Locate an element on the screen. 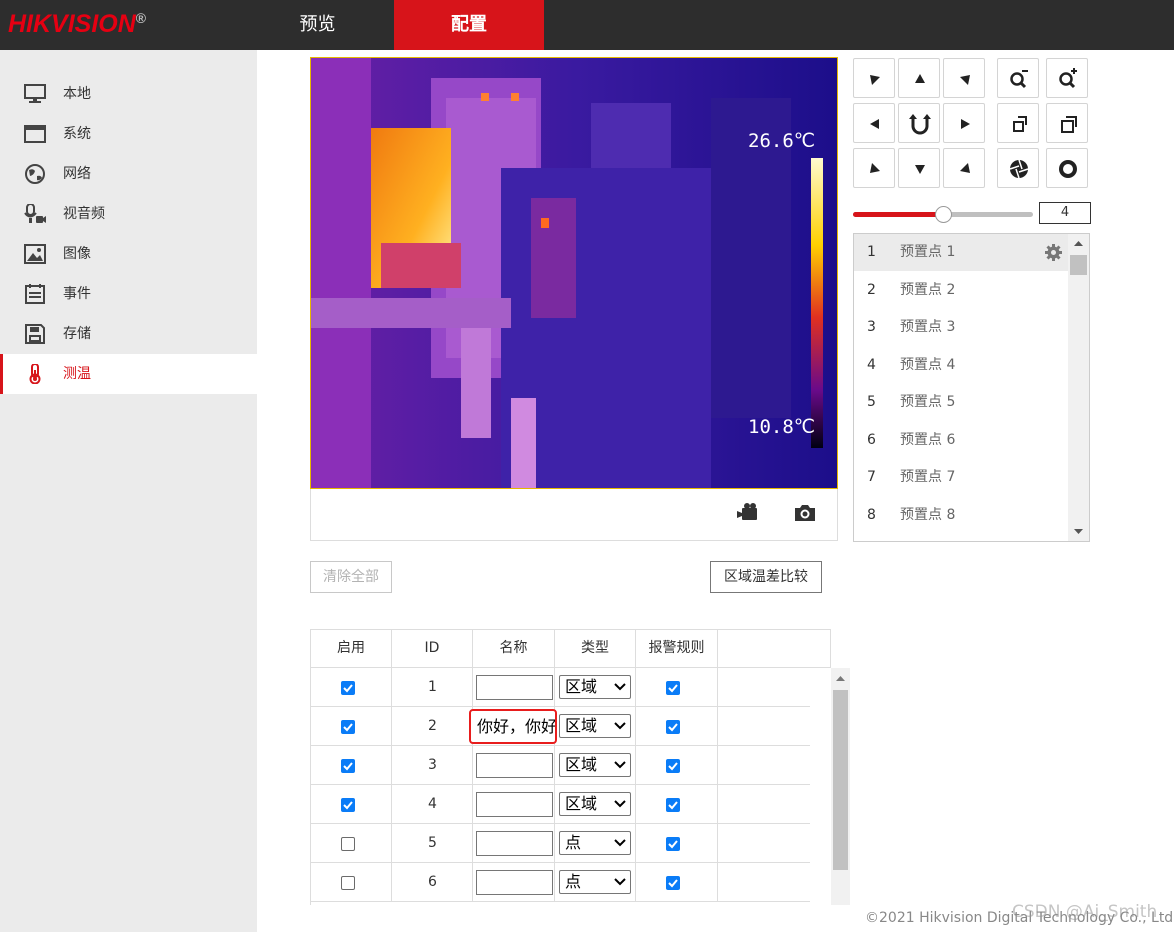  gear-icon is located at coordinates (1053, 252).